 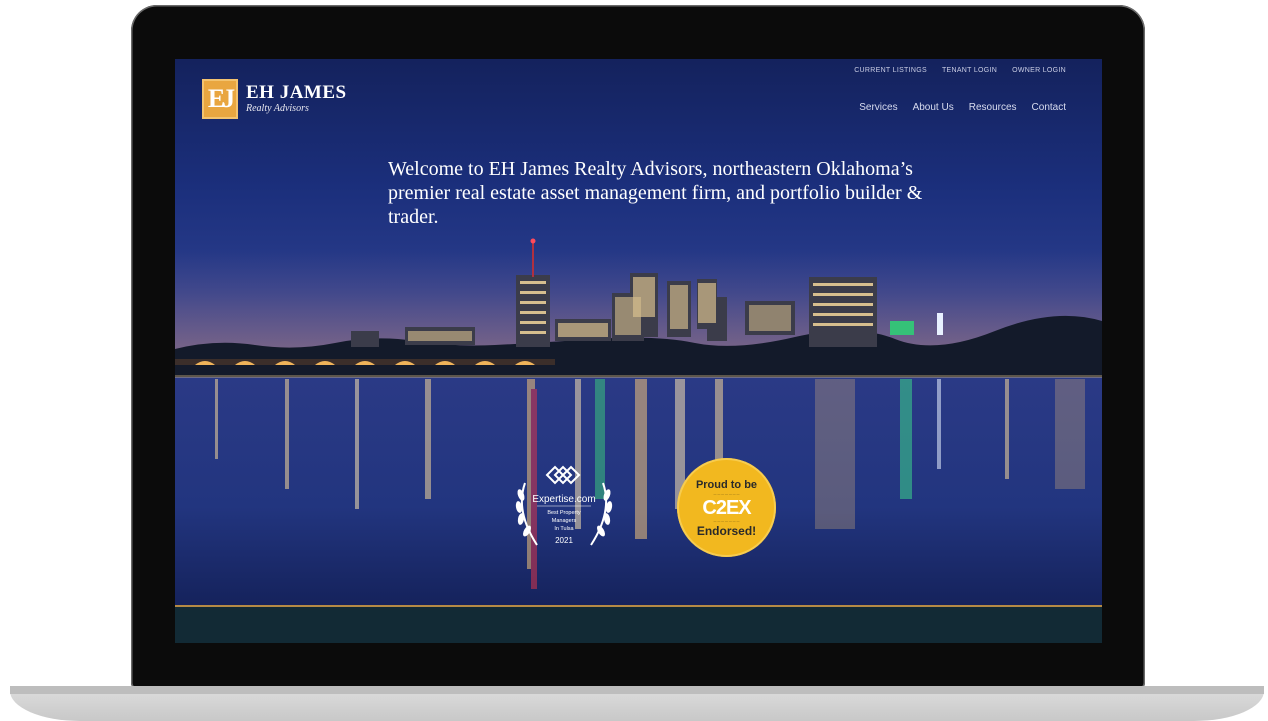 I want to click on logo-tagline: Realty Advisors, so click(x=277, y=108).